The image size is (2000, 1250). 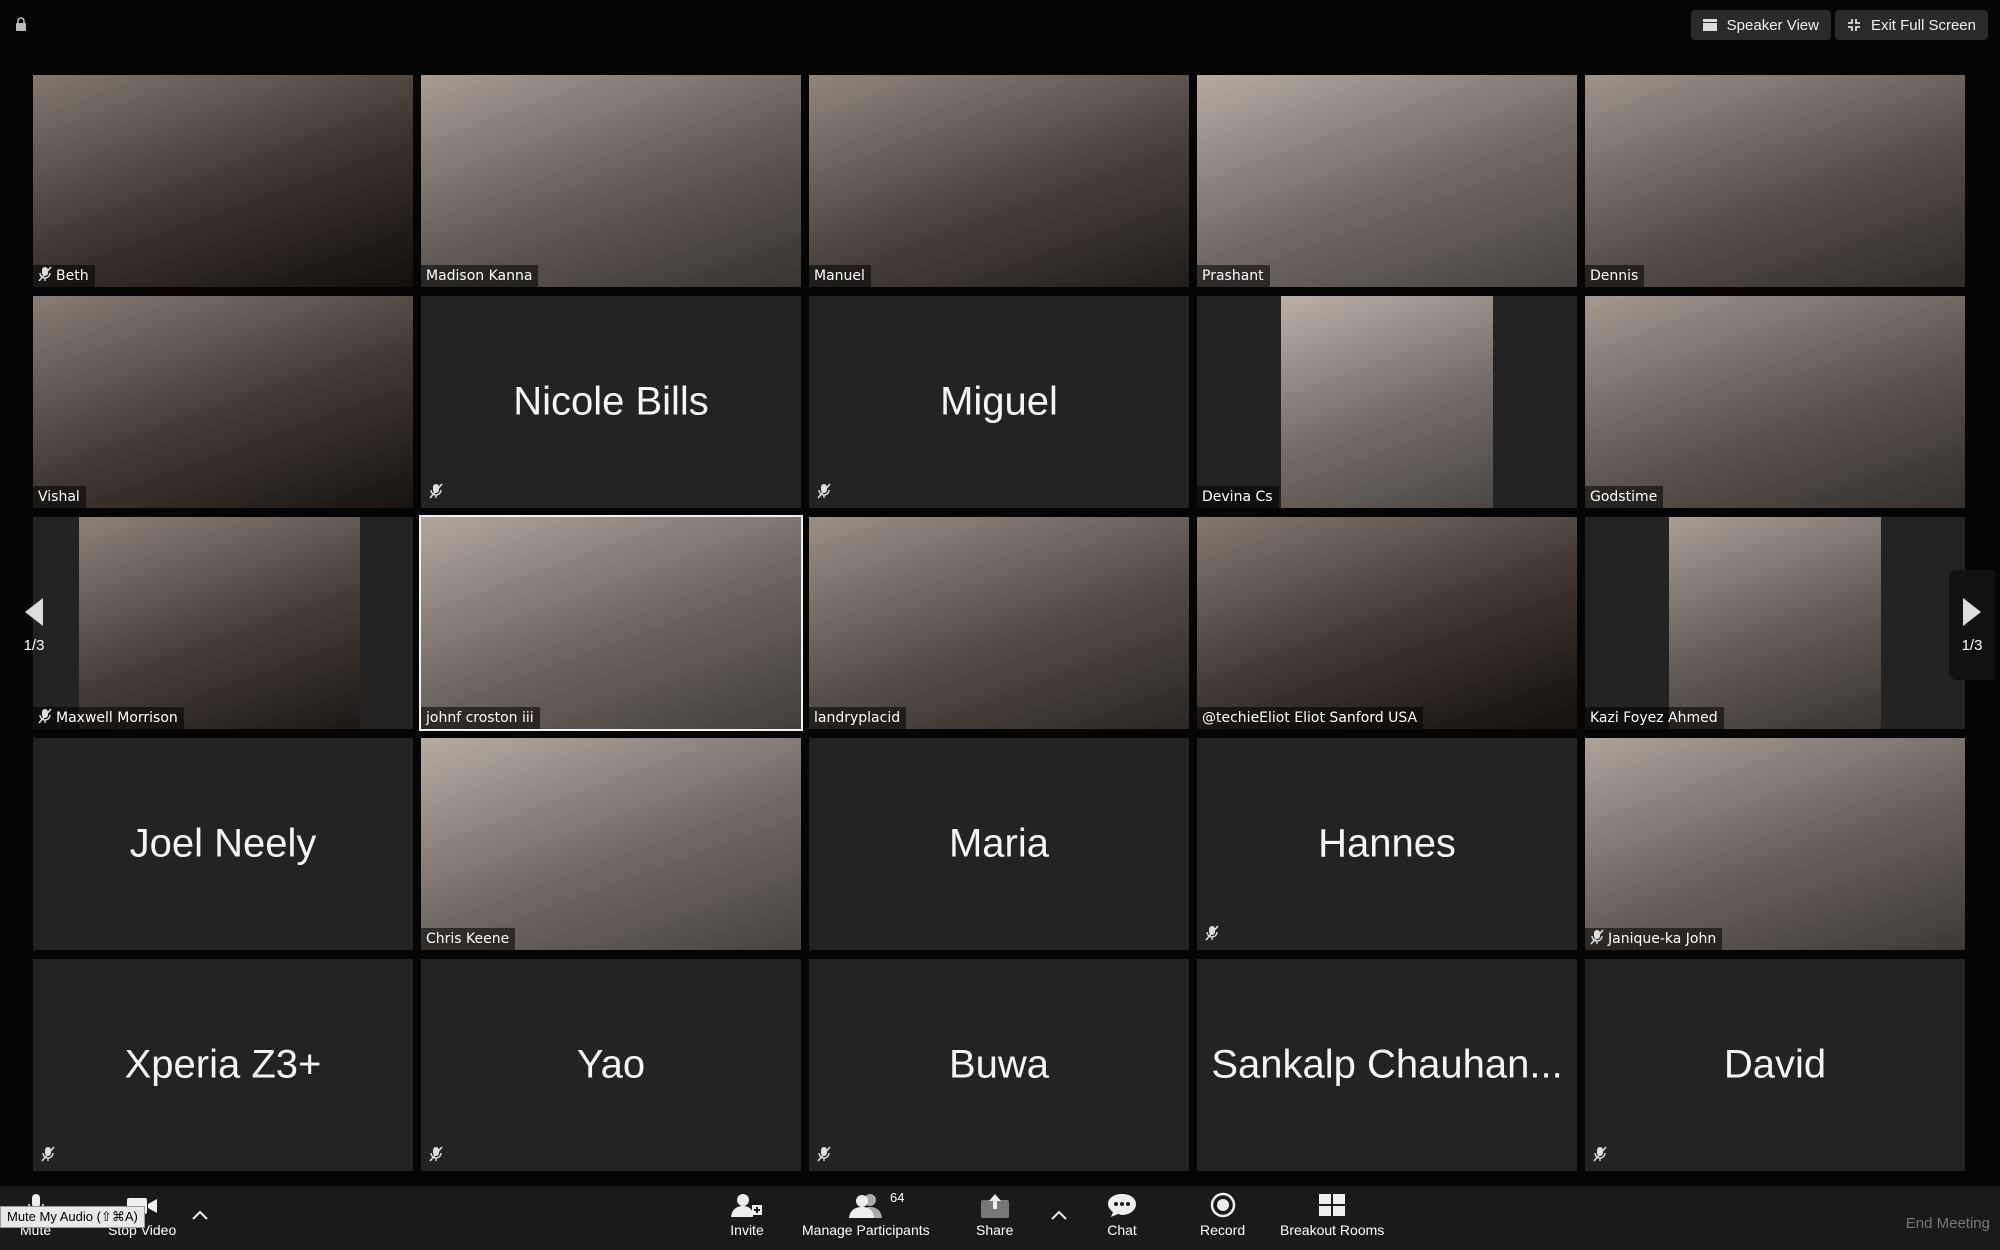 I want to click on participant-name: Xperia Z3+, so click(x=223, y=1064).